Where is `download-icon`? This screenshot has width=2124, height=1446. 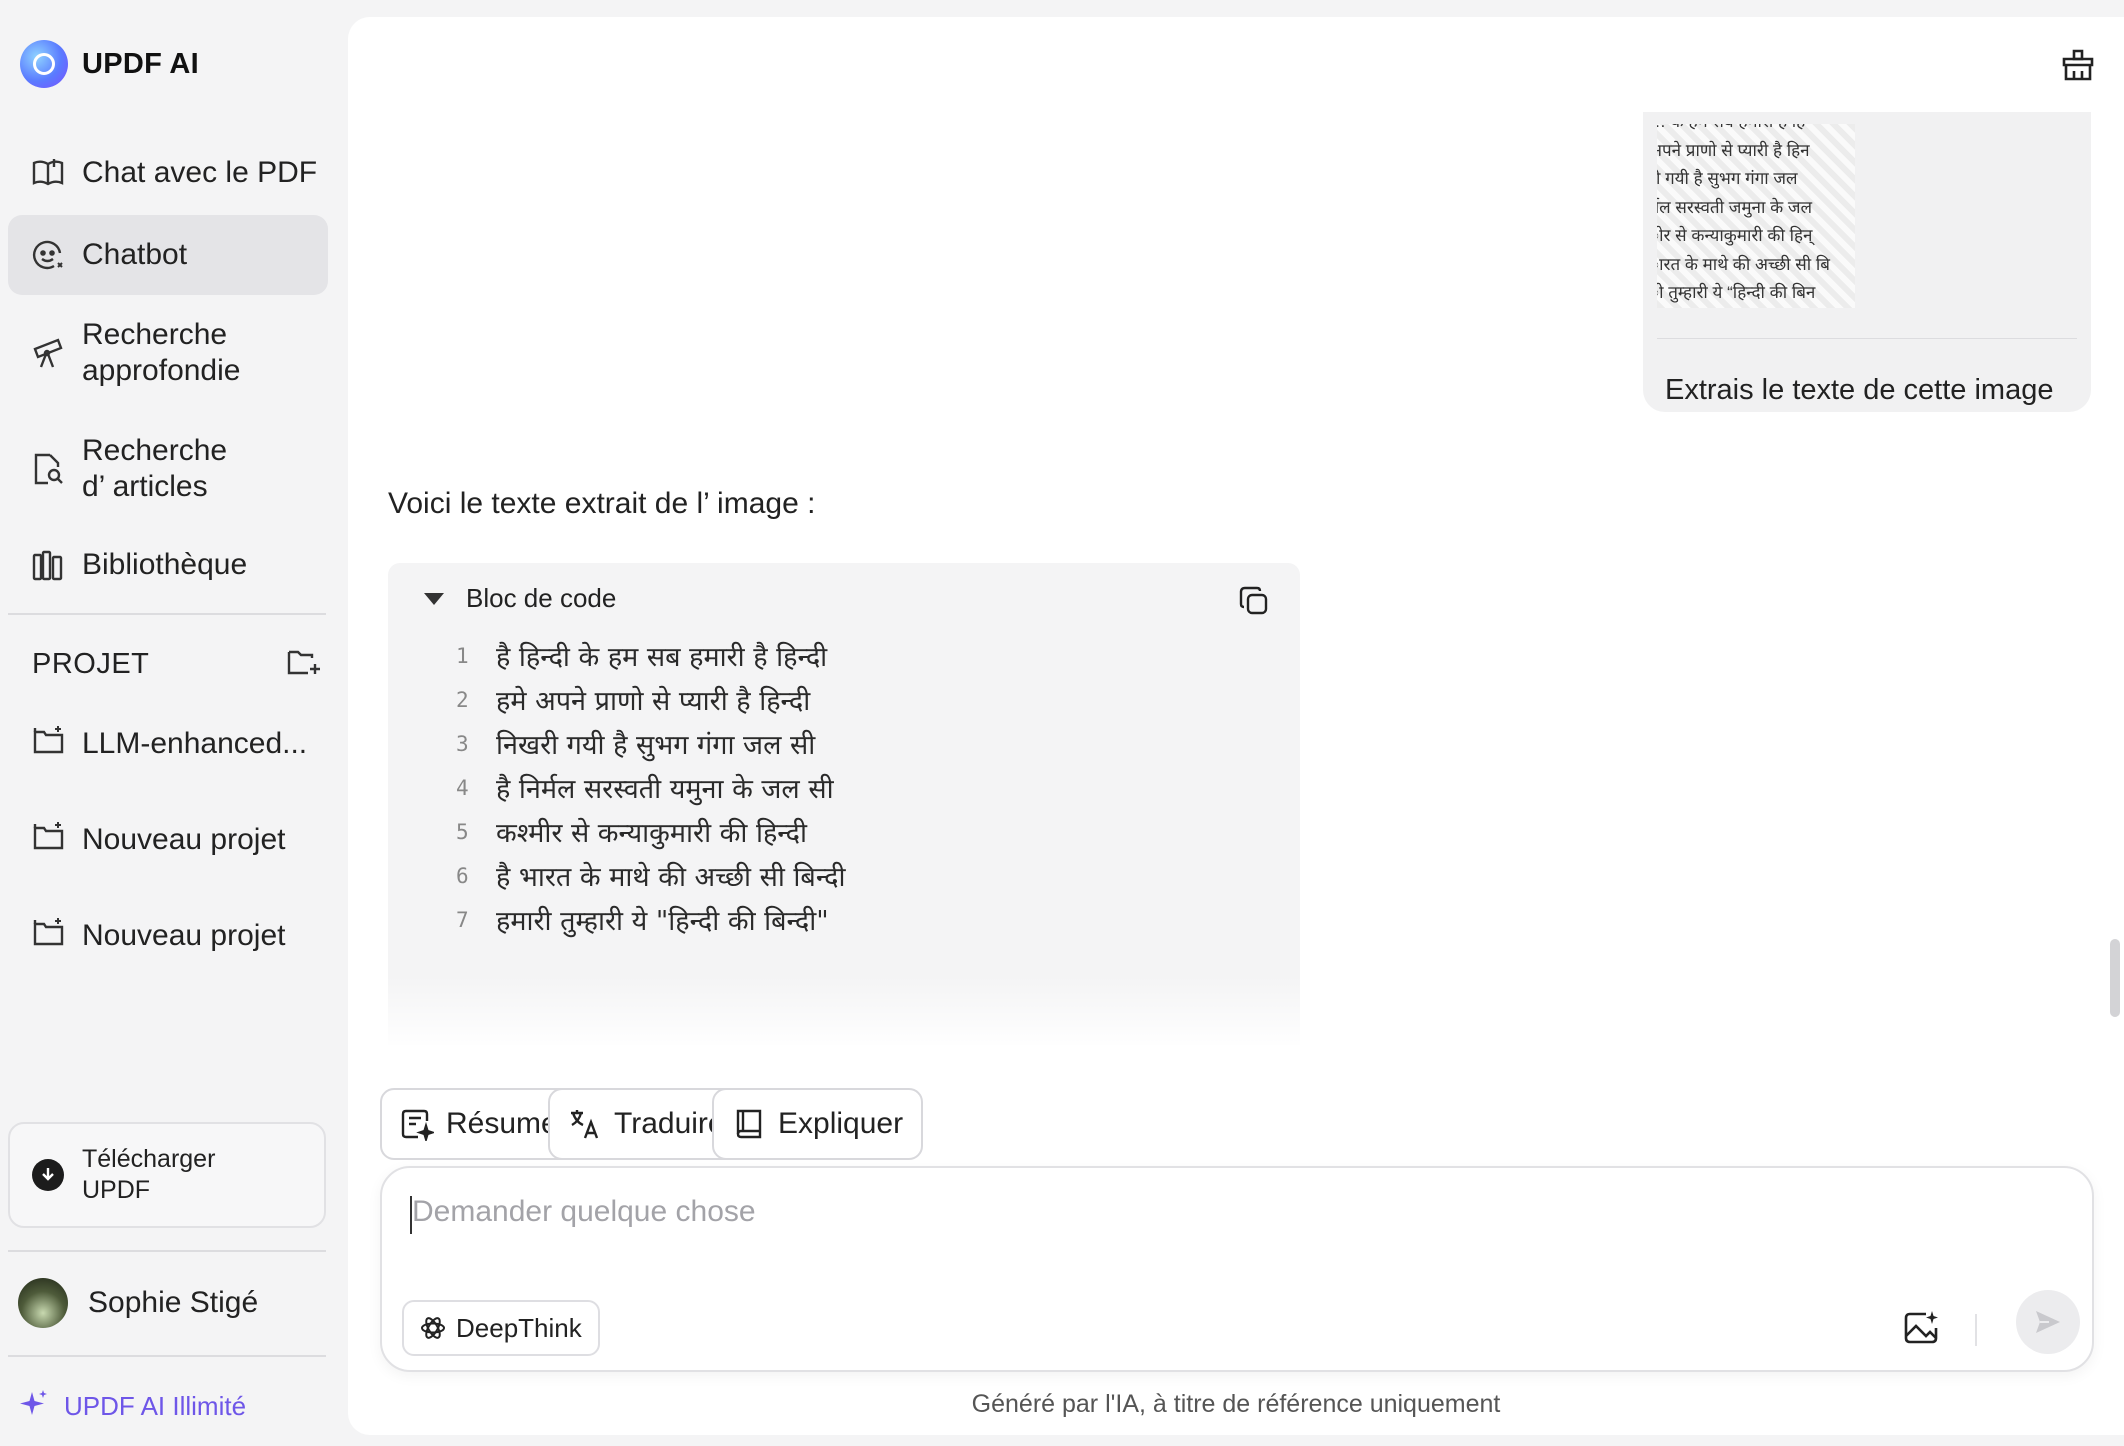 download-icon is located at coordinates (48, 1175).